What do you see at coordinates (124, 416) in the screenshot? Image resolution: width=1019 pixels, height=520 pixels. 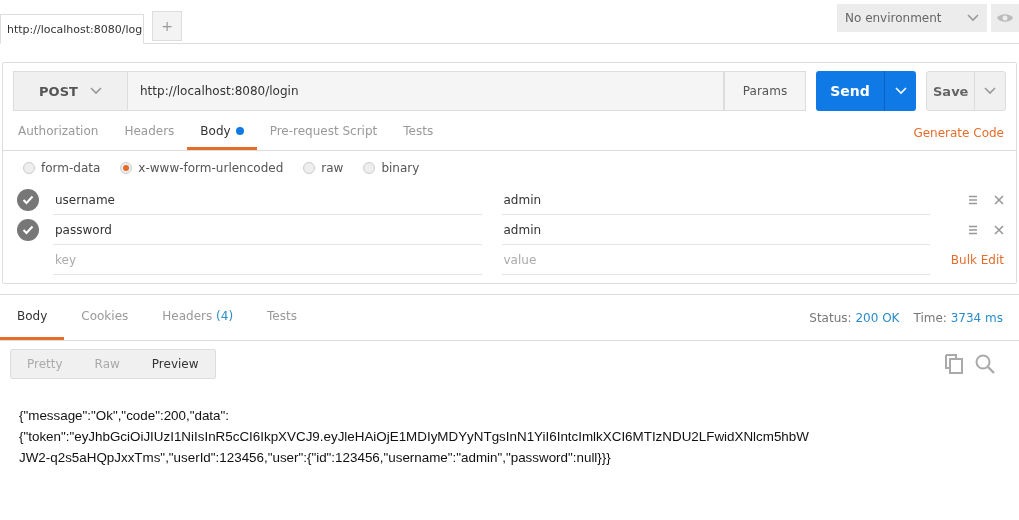 I see `response-text: {"message":"Ok","code":200,"data":` at bounding box center [124, 416].